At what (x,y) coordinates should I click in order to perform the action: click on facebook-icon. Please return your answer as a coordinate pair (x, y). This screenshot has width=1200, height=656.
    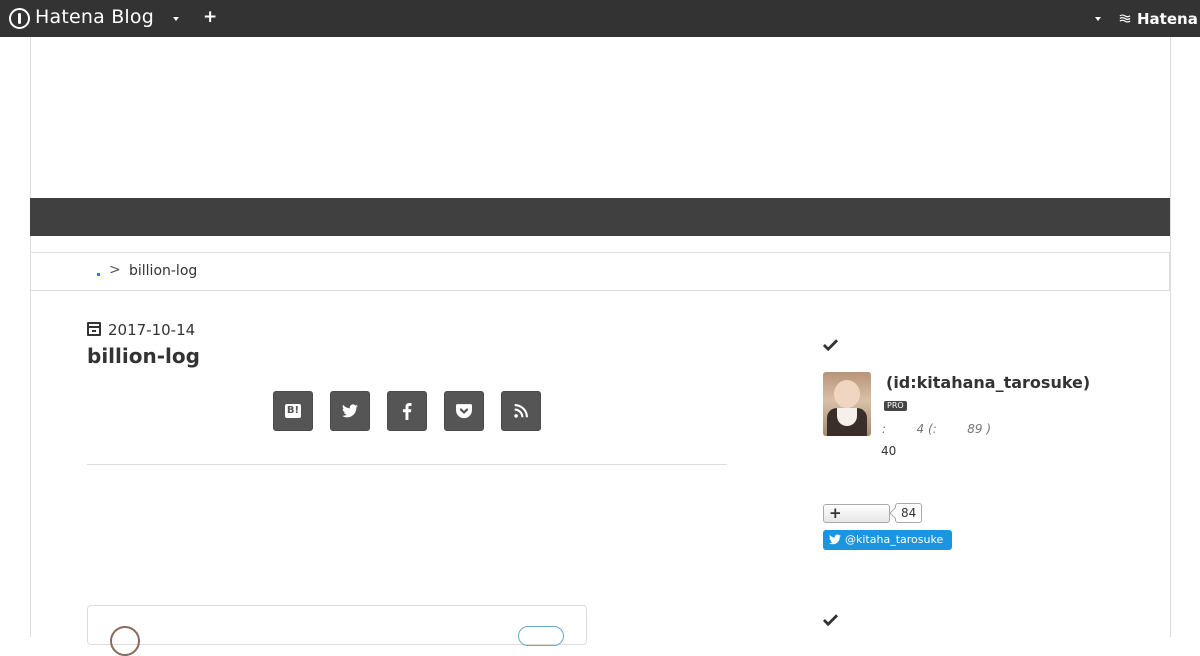
    Looking at the image, I should click on (407, 411).